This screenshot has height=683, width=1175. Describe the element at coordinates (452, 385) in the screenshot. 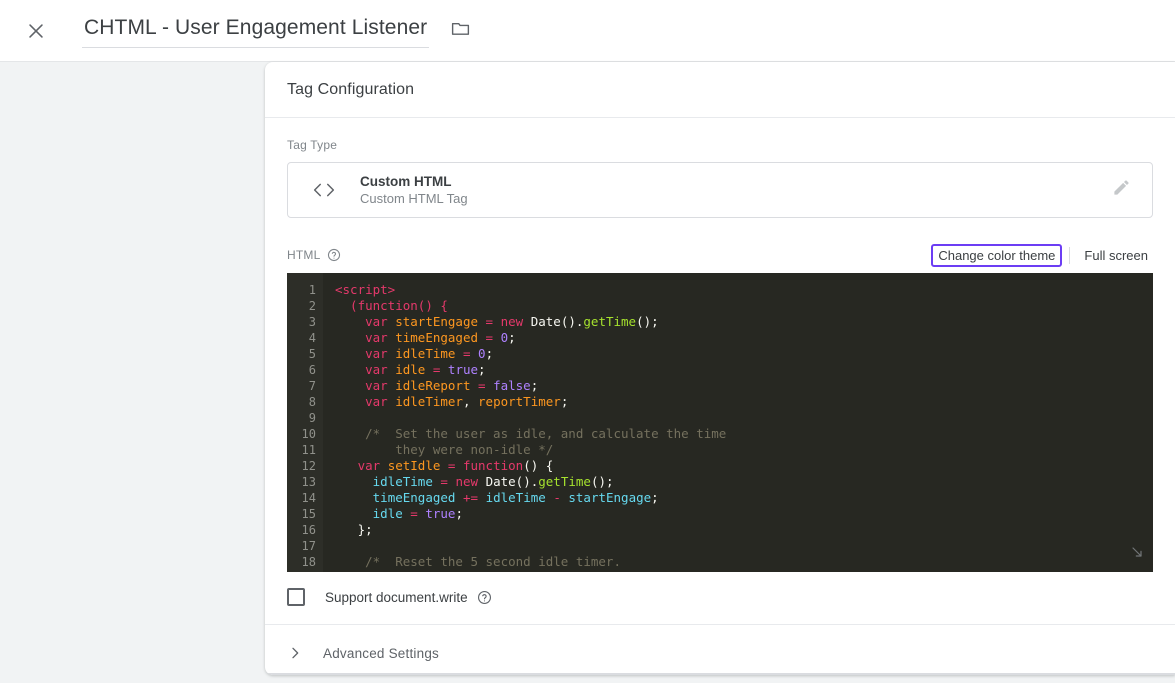

I see `line-content: var idleReport = false;` at that location.